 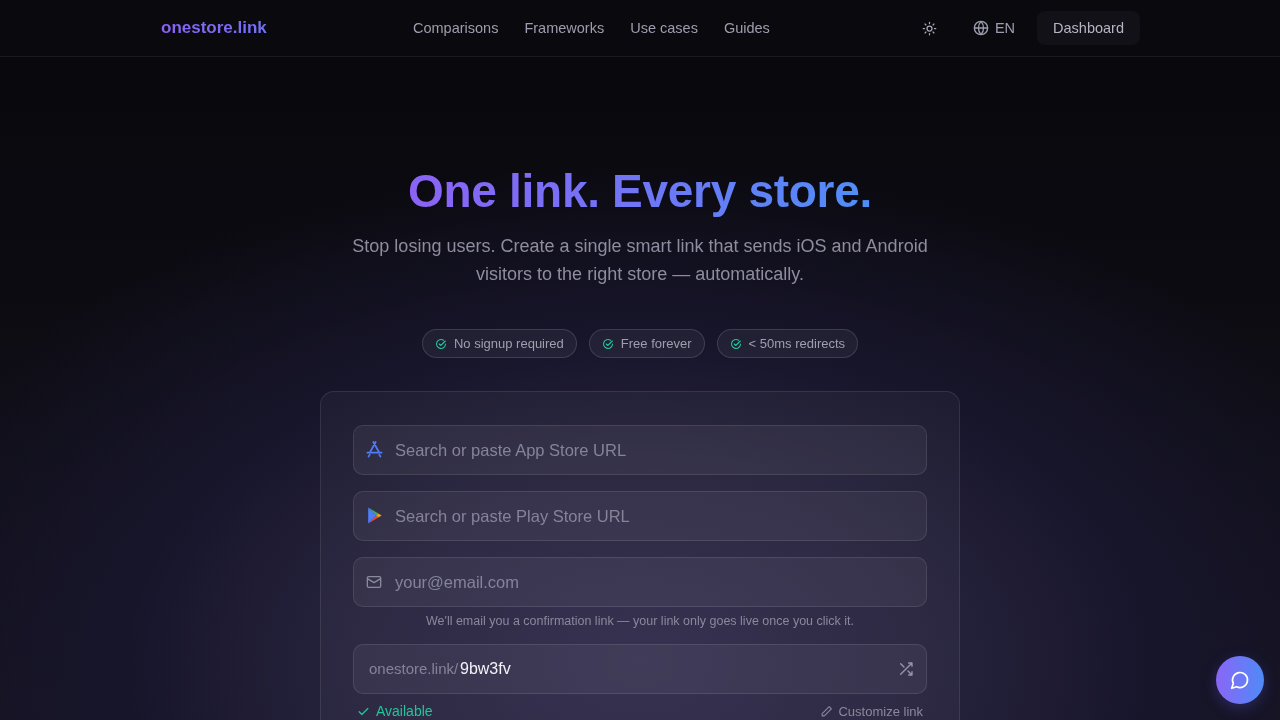 I want to click on chat-button, so click(x=1240, y=680).